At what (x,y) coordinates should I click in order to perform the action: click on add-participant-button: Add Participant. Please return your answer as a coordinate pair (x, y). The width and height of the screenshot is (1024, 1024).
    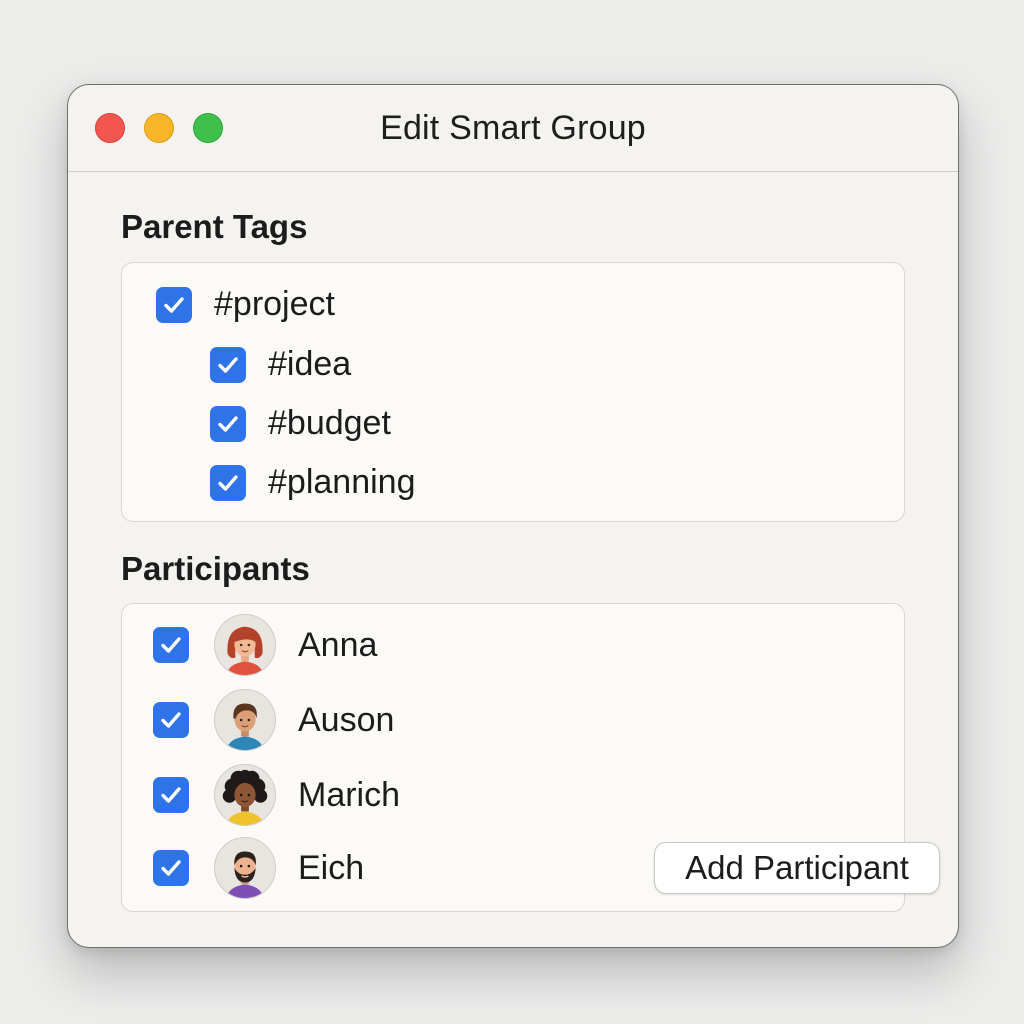
    Looking at the image, I should click on (797, 868).